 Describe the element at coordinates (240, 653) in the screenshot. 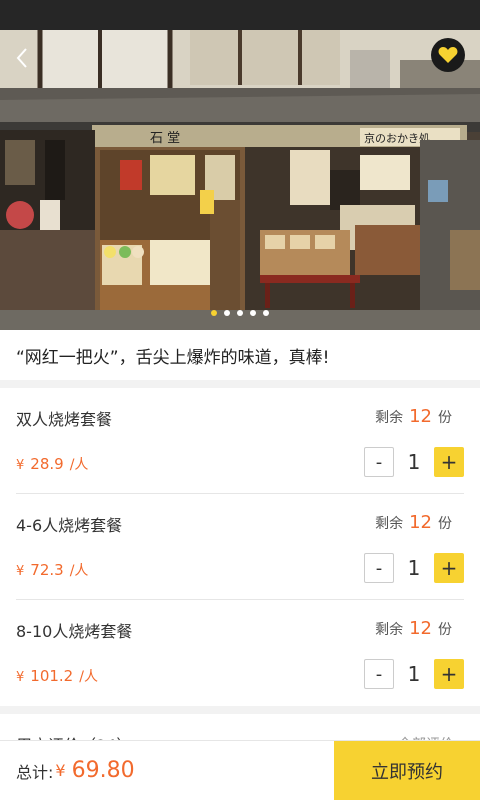

I see `package-item: 8-10人烧烤套餐 剩余 12 份 ¥ 101.2 /人 - 1 +` at that location.